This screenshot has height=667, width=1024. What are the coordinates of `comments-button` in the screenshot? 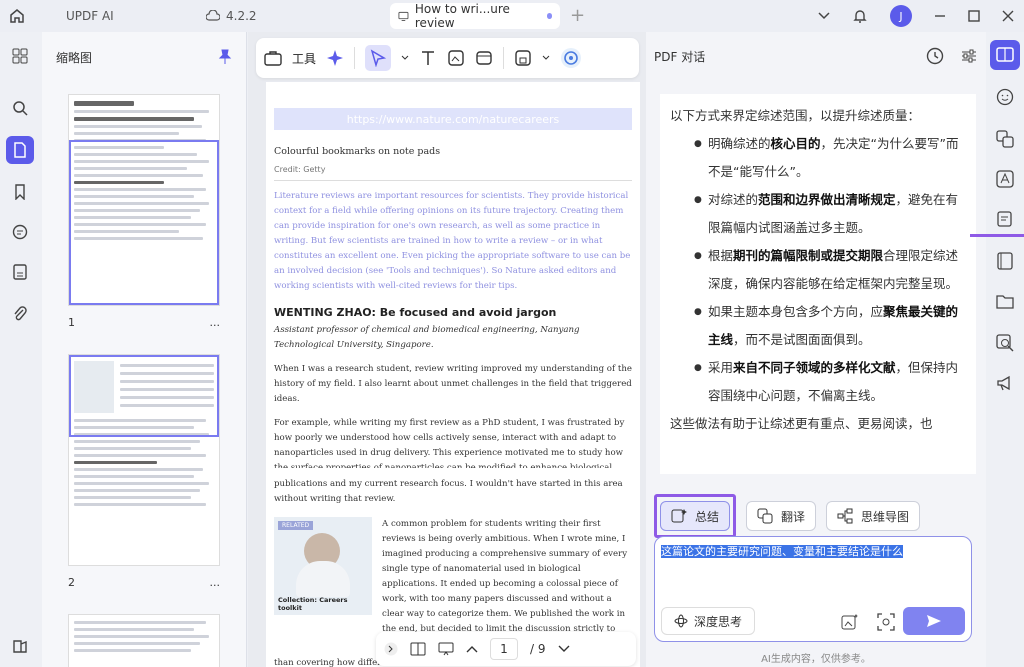 It's located at (20, 232).